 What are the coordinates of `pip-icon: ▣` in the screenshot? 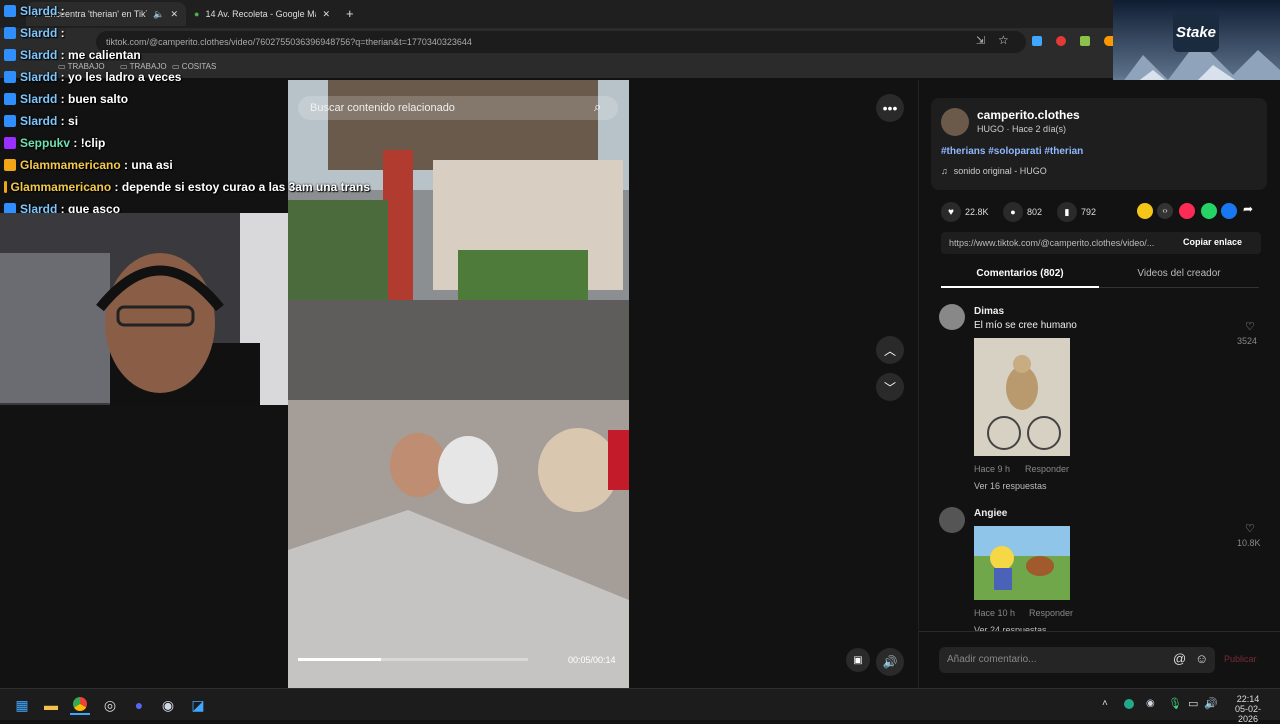 It's located at (858, 660).